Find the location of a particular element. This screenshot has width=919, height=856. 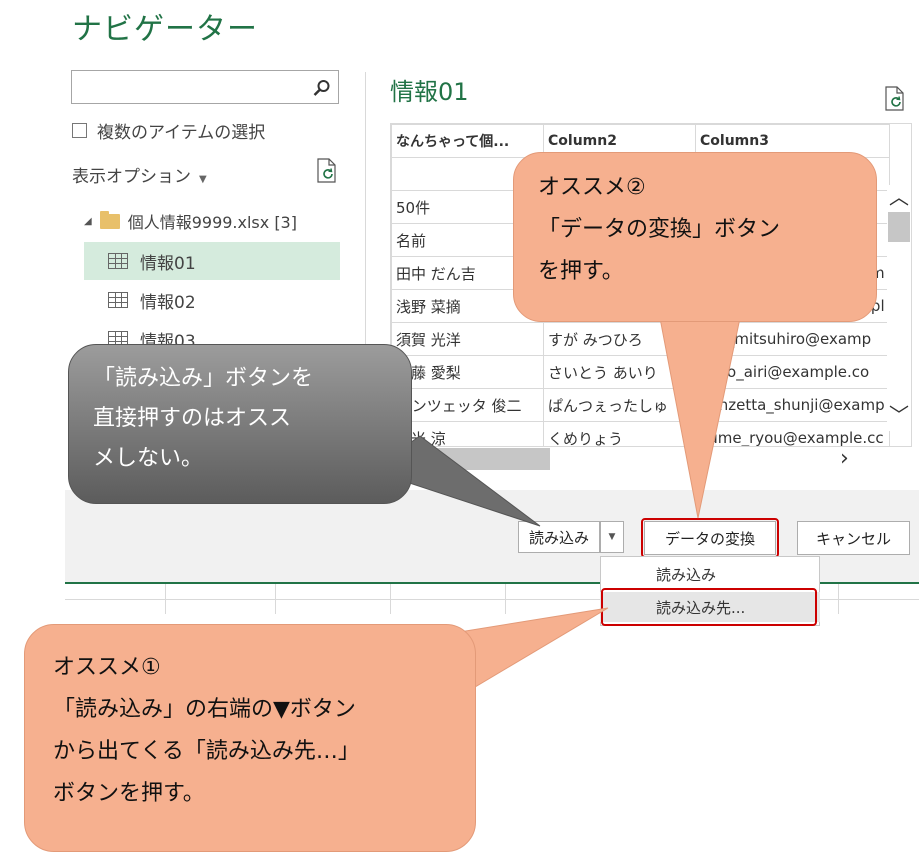

tree-root-label: 個人情報9999.xlsx [3] is located at coordinates (212, 222).